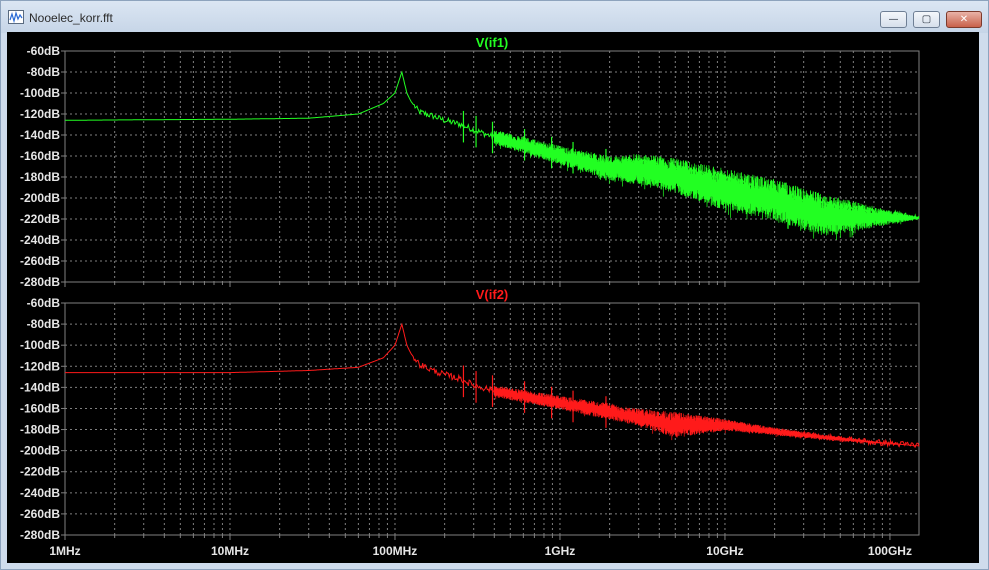 The image size is (989, 570). I want to click on panel-2-y-tick-label: -280dB, so click(40, 535).